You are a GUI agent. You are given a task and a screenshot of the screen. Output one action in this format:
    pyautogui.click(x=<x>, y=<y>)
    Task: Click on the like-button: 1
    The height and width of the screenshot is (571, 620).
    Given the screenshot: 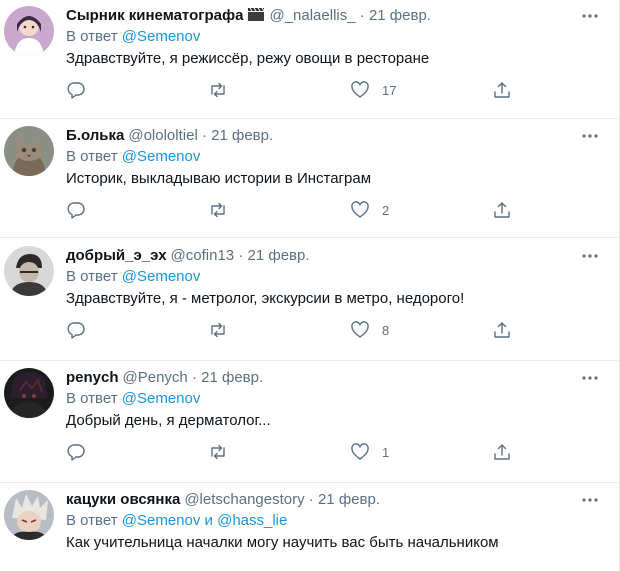 What is the action you would take?
    pyautogui.click(x=369, y=452)
    